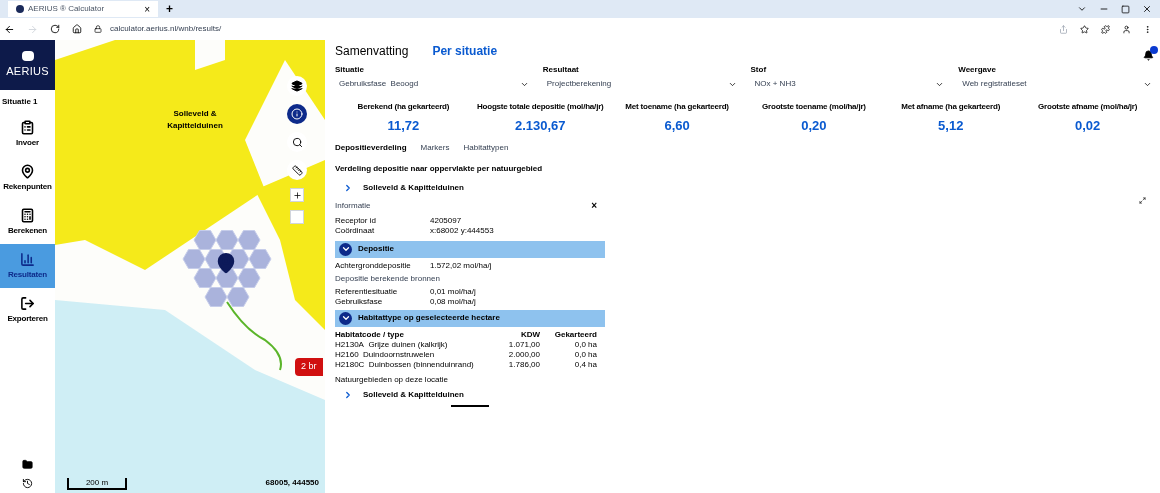  What do you see at coordinates (677, 107) in the screenshot?
I see `stat-label: Met toename (ha gekarteerd)` at bounding box center [677, 107].